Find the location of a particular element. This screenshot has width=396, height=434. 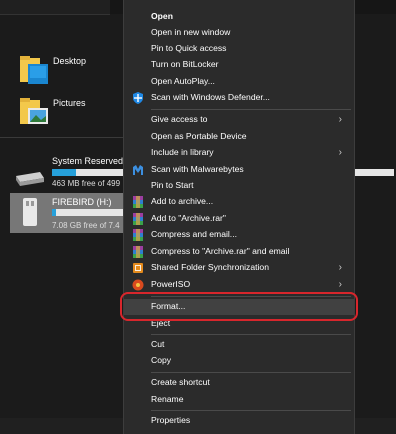

drive-name: FIREBIRD (H:) is located at coordinates (82, 202).